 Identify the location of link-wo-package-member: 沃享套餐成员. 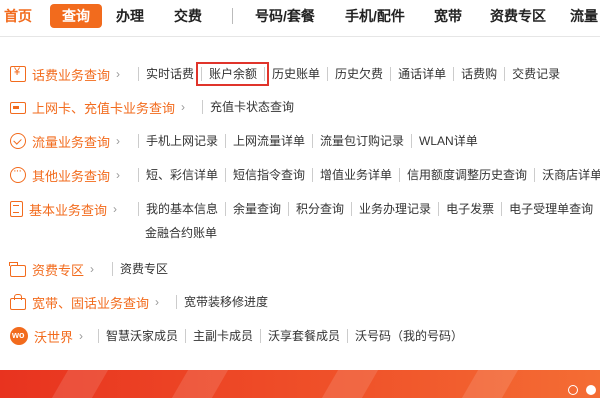
(303, 336).